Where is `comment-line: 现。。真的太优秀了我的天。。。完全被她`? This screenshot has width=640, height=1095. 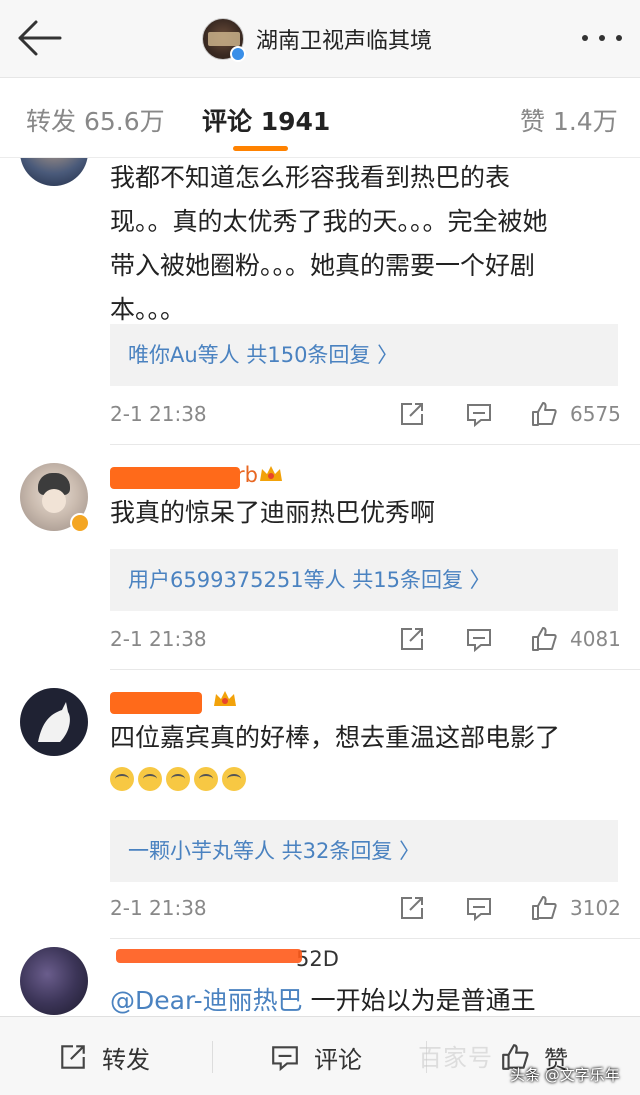
comment-line: 现。。真的太优秀了我的天。。。完全被她 is located at coordinates (329, 221).